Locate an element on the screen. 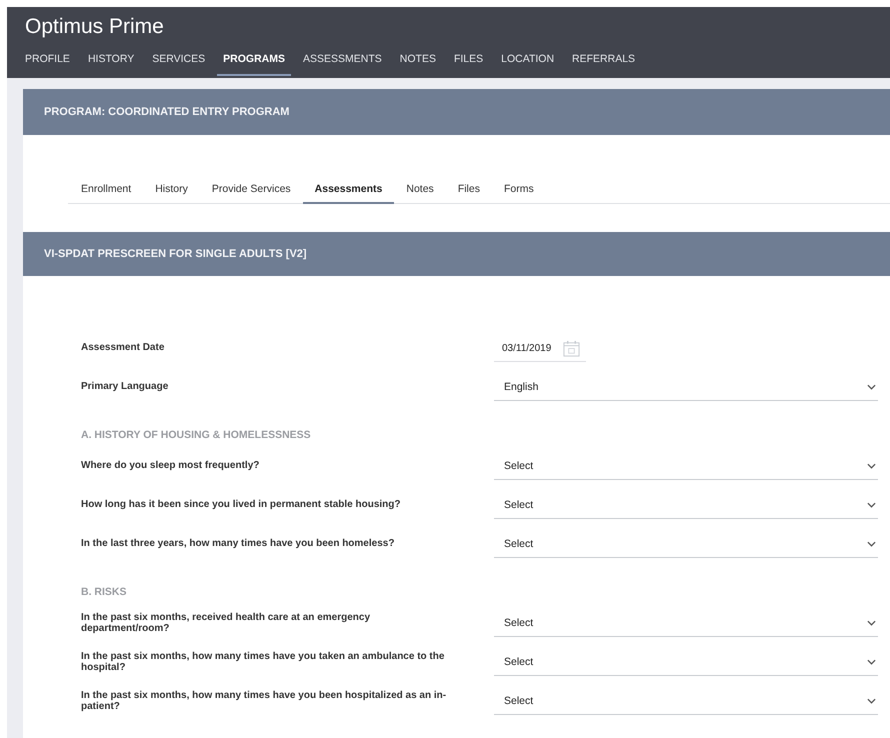  question-label: In the past six months, how many times have you taken an ambulance to the hospital? is located at coordinates (263, 662).